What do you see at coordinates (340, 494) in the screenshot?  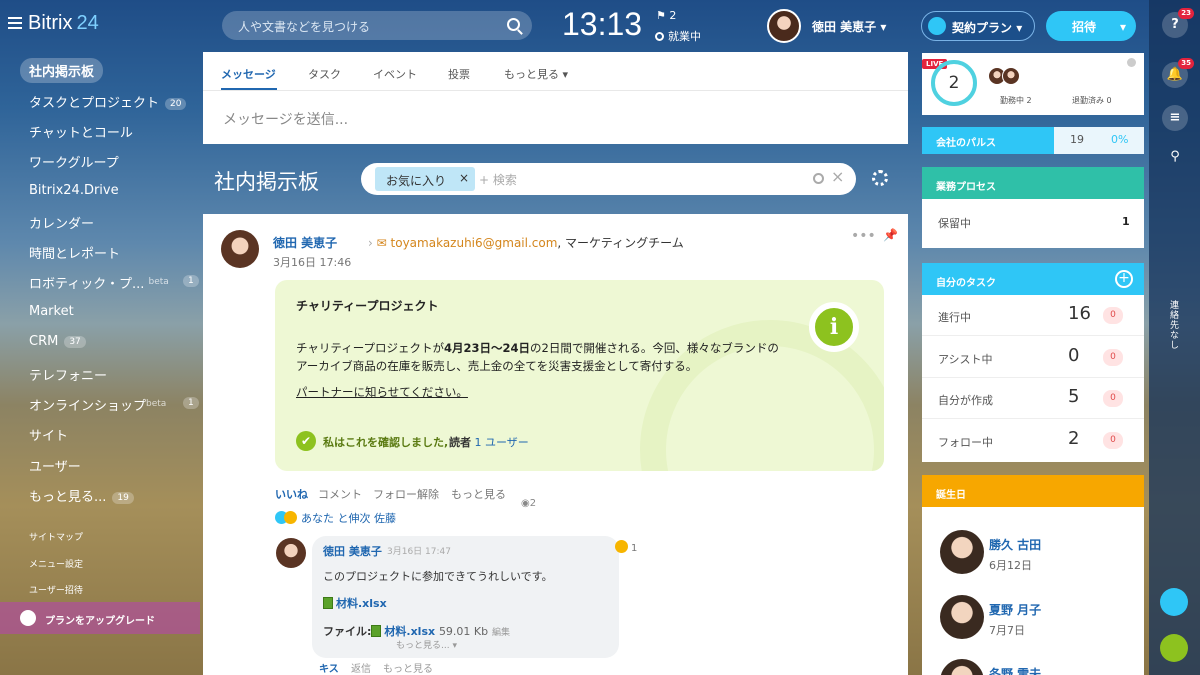 I see `comment-button: コメント` at bounding box center [340, 494].